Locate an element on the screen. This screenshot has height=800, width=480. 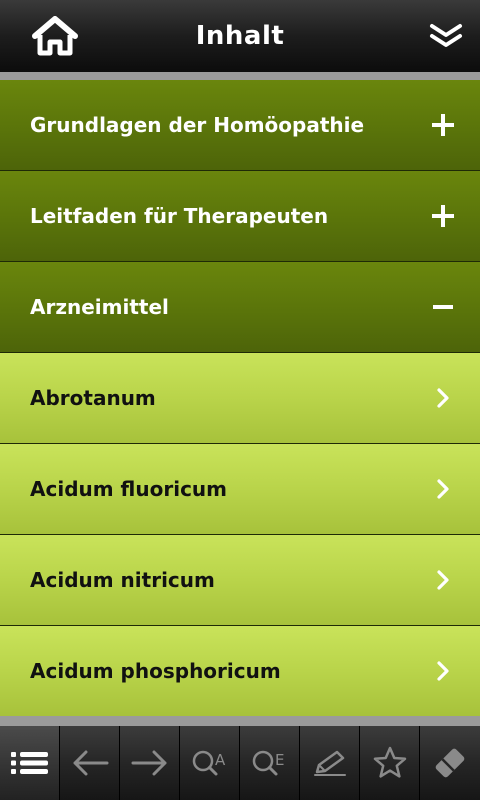
note-button is located at coordinates (329, 763).